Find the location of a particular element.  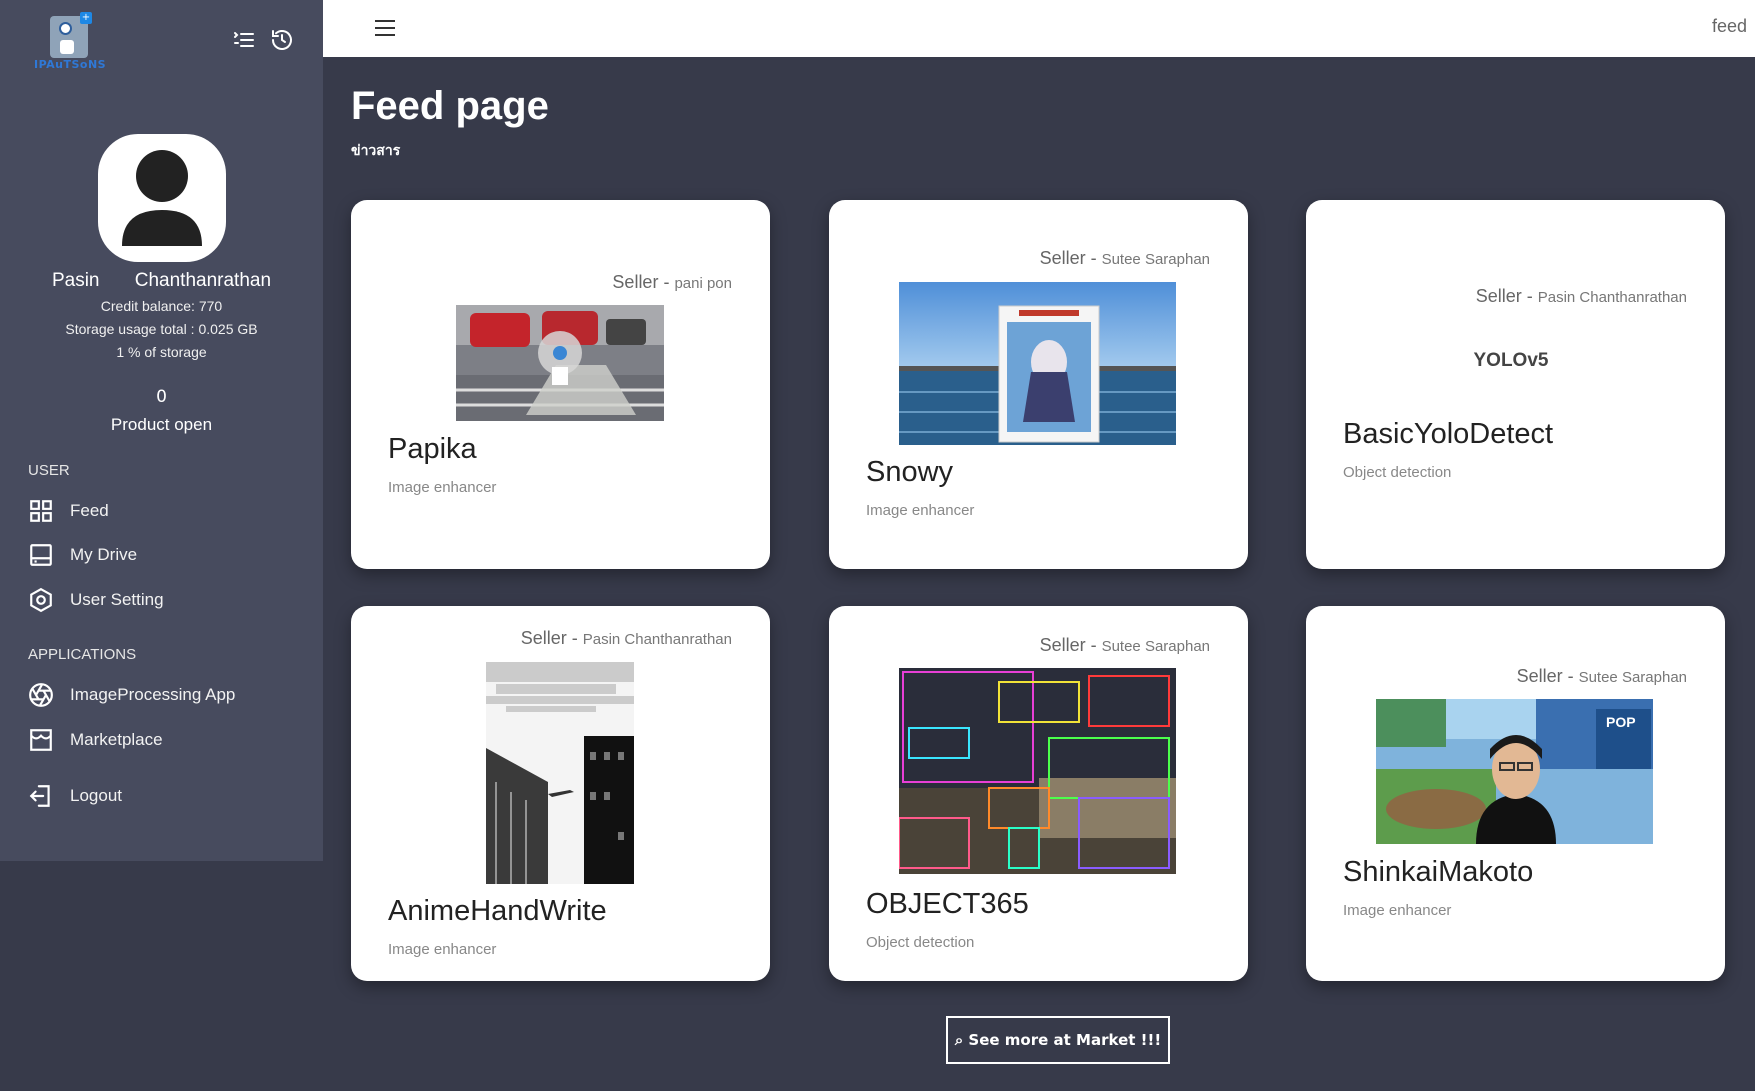

seller-name: pani pon is located at coordinates (703, 283).